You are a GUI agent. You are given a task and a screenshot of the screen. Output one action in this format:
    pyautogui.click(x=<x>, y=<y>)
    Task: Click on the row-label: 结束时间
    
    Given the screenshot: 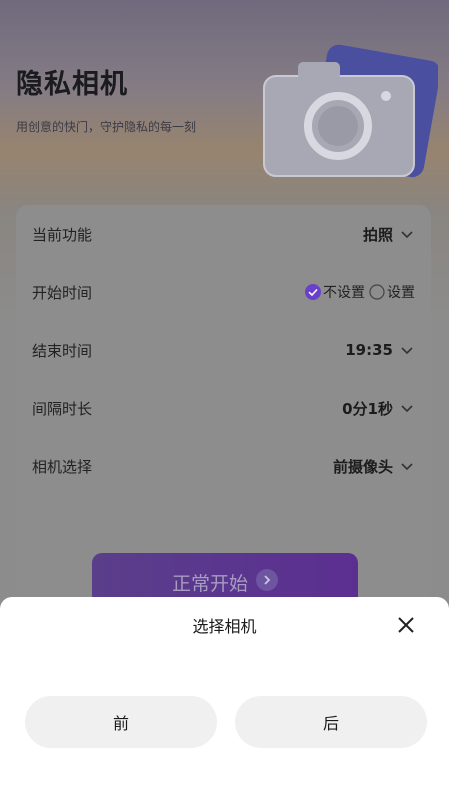 What is the action you would take?
    pyautogui.click(x=62, y=350)
    